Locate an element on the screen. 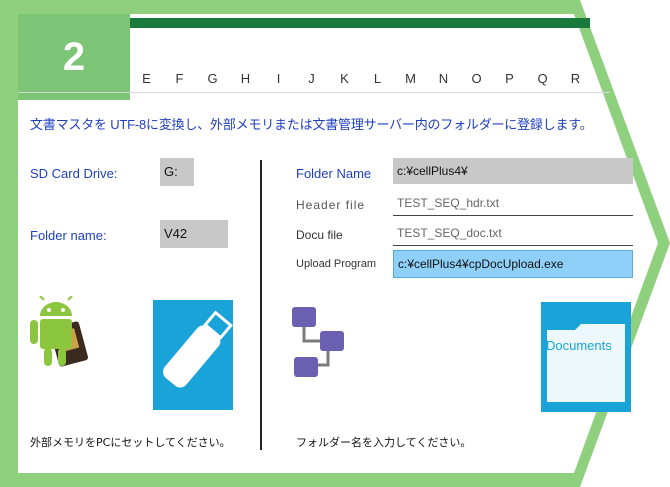 Image resolution: width=670 pixels, height=487 pixels. left-note: 外部メモリをPCにセットしてください。 is located at coordinates (130, 442).